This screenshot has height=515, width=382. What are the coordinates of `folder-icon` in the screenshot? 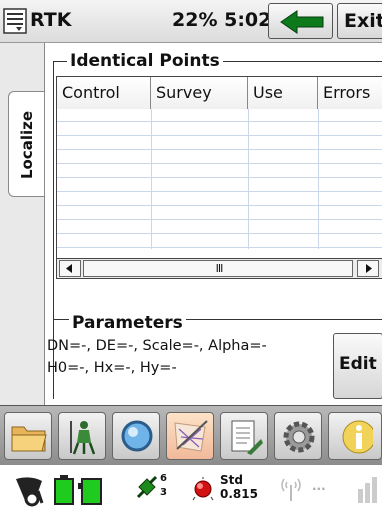 It's located at (29, 439).